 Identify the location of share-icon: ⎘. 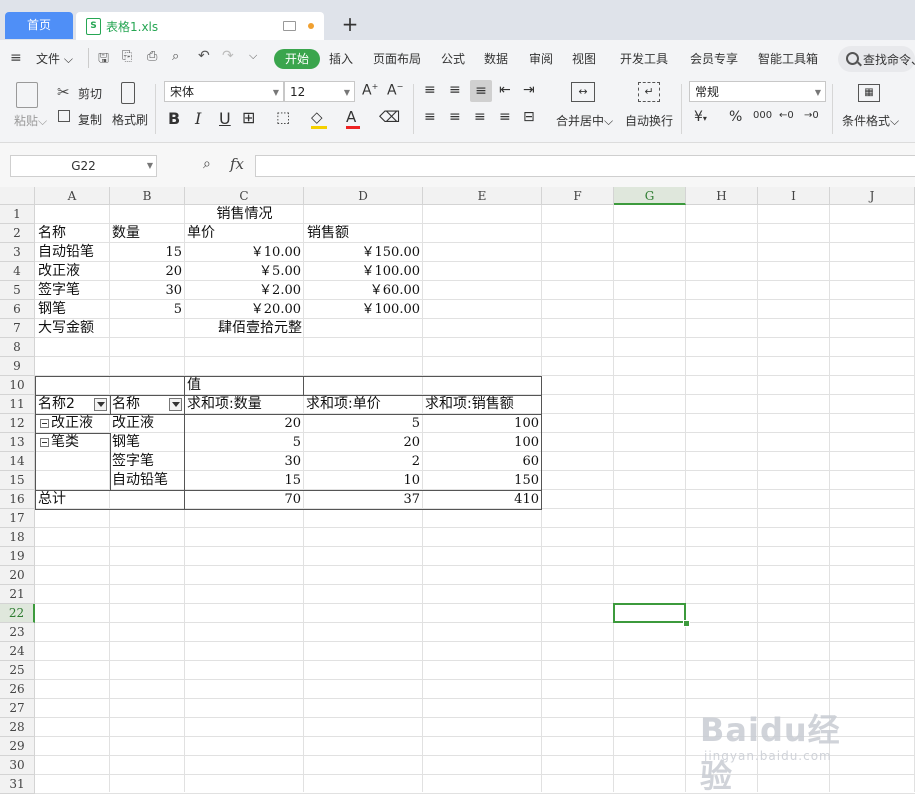
(127, 56).